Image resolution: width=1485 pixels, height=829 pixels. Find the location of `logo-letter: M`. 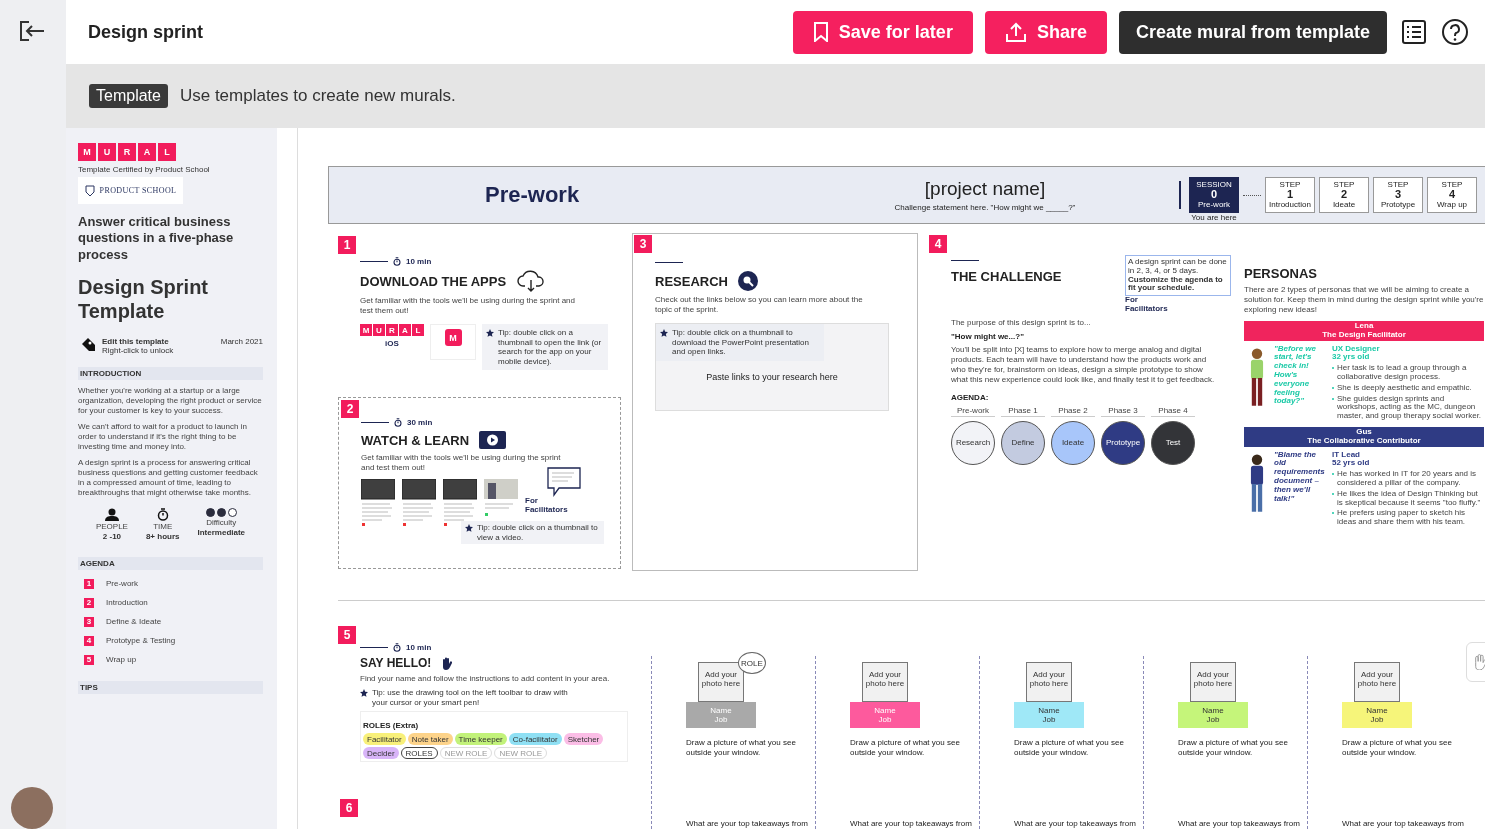

logo-letter: M is located at coordinates (366, 330).